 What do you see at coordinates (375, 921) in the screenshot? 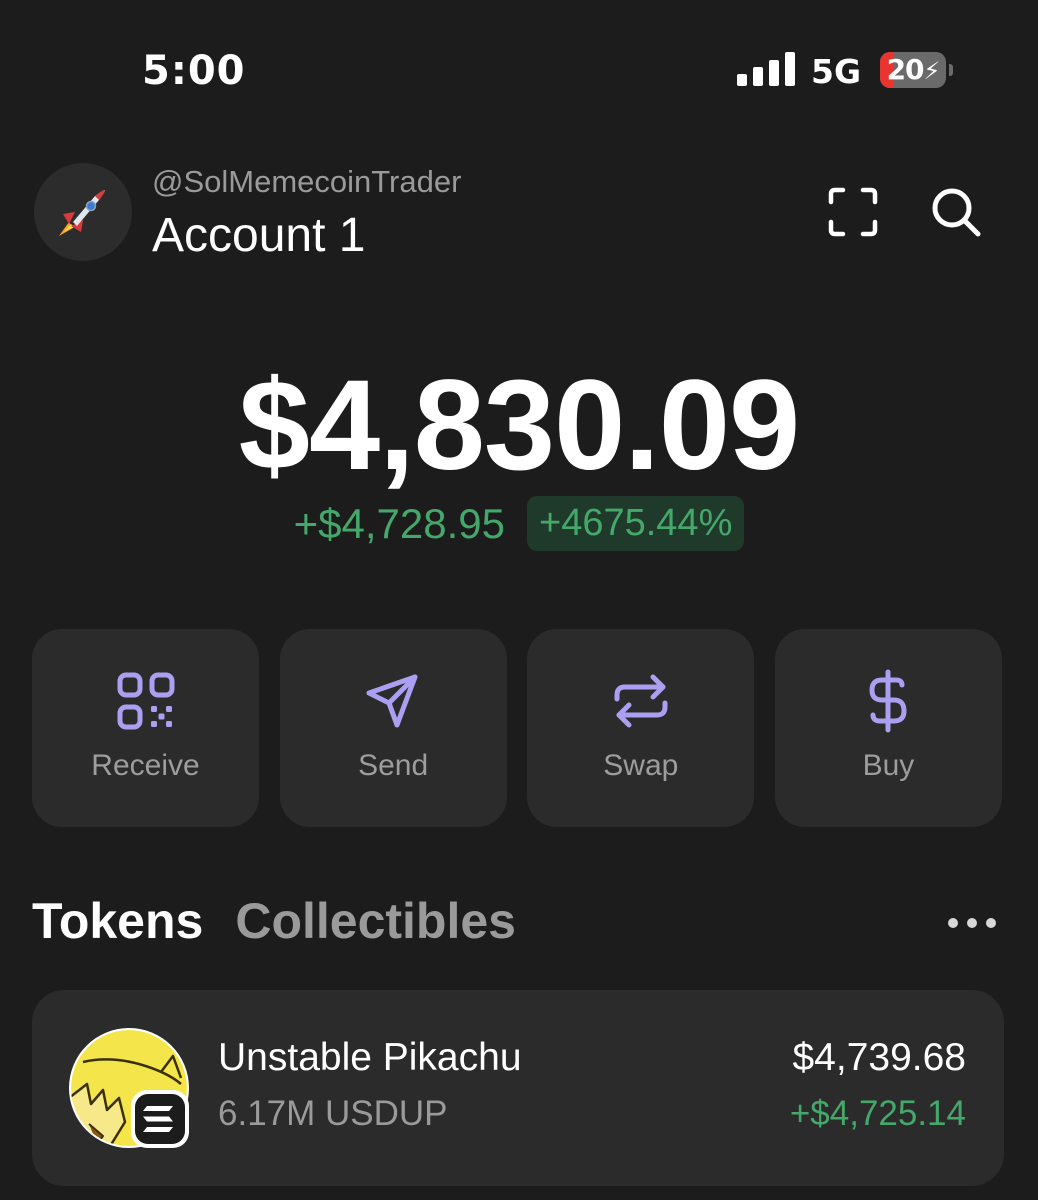
I see `tab-collectibles: Collectibles` at bounding box center [375, 921].